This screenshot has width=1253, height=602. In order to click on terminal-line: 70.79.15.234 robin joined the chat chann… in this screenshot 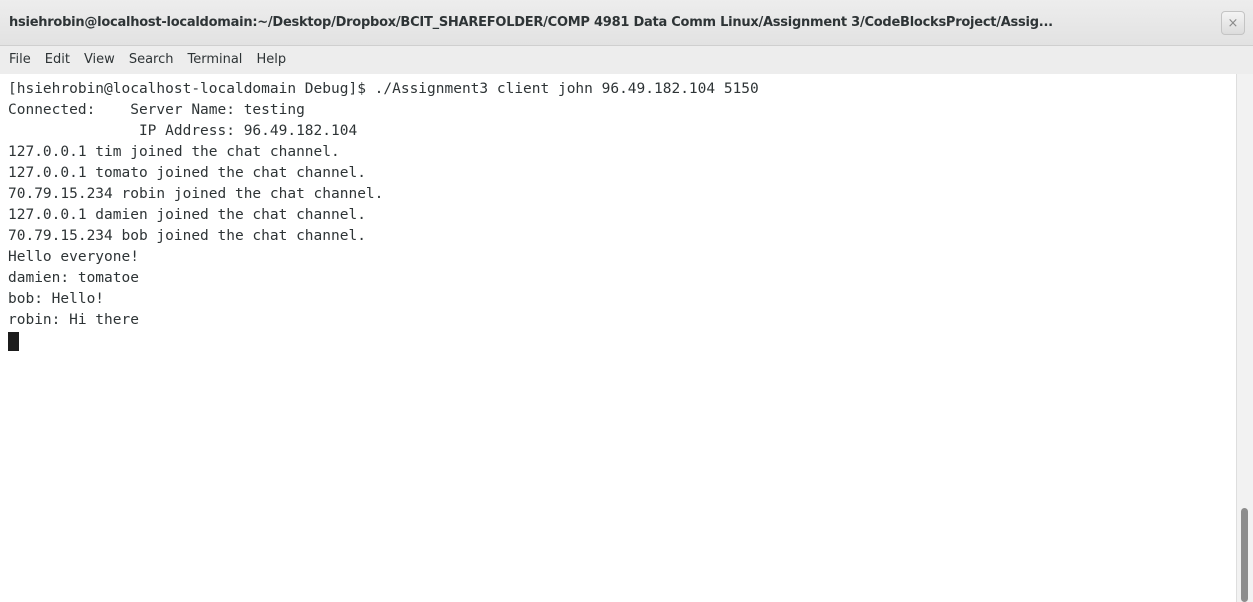, I will do `click(196, 194)`.